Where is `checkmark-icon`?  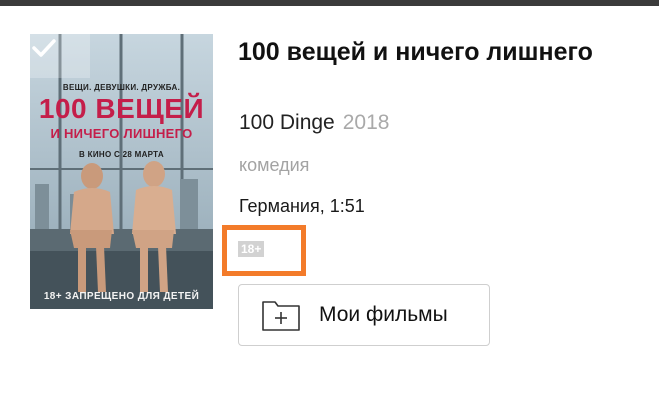
checkmark-icon is located at coordinates (44, 48).